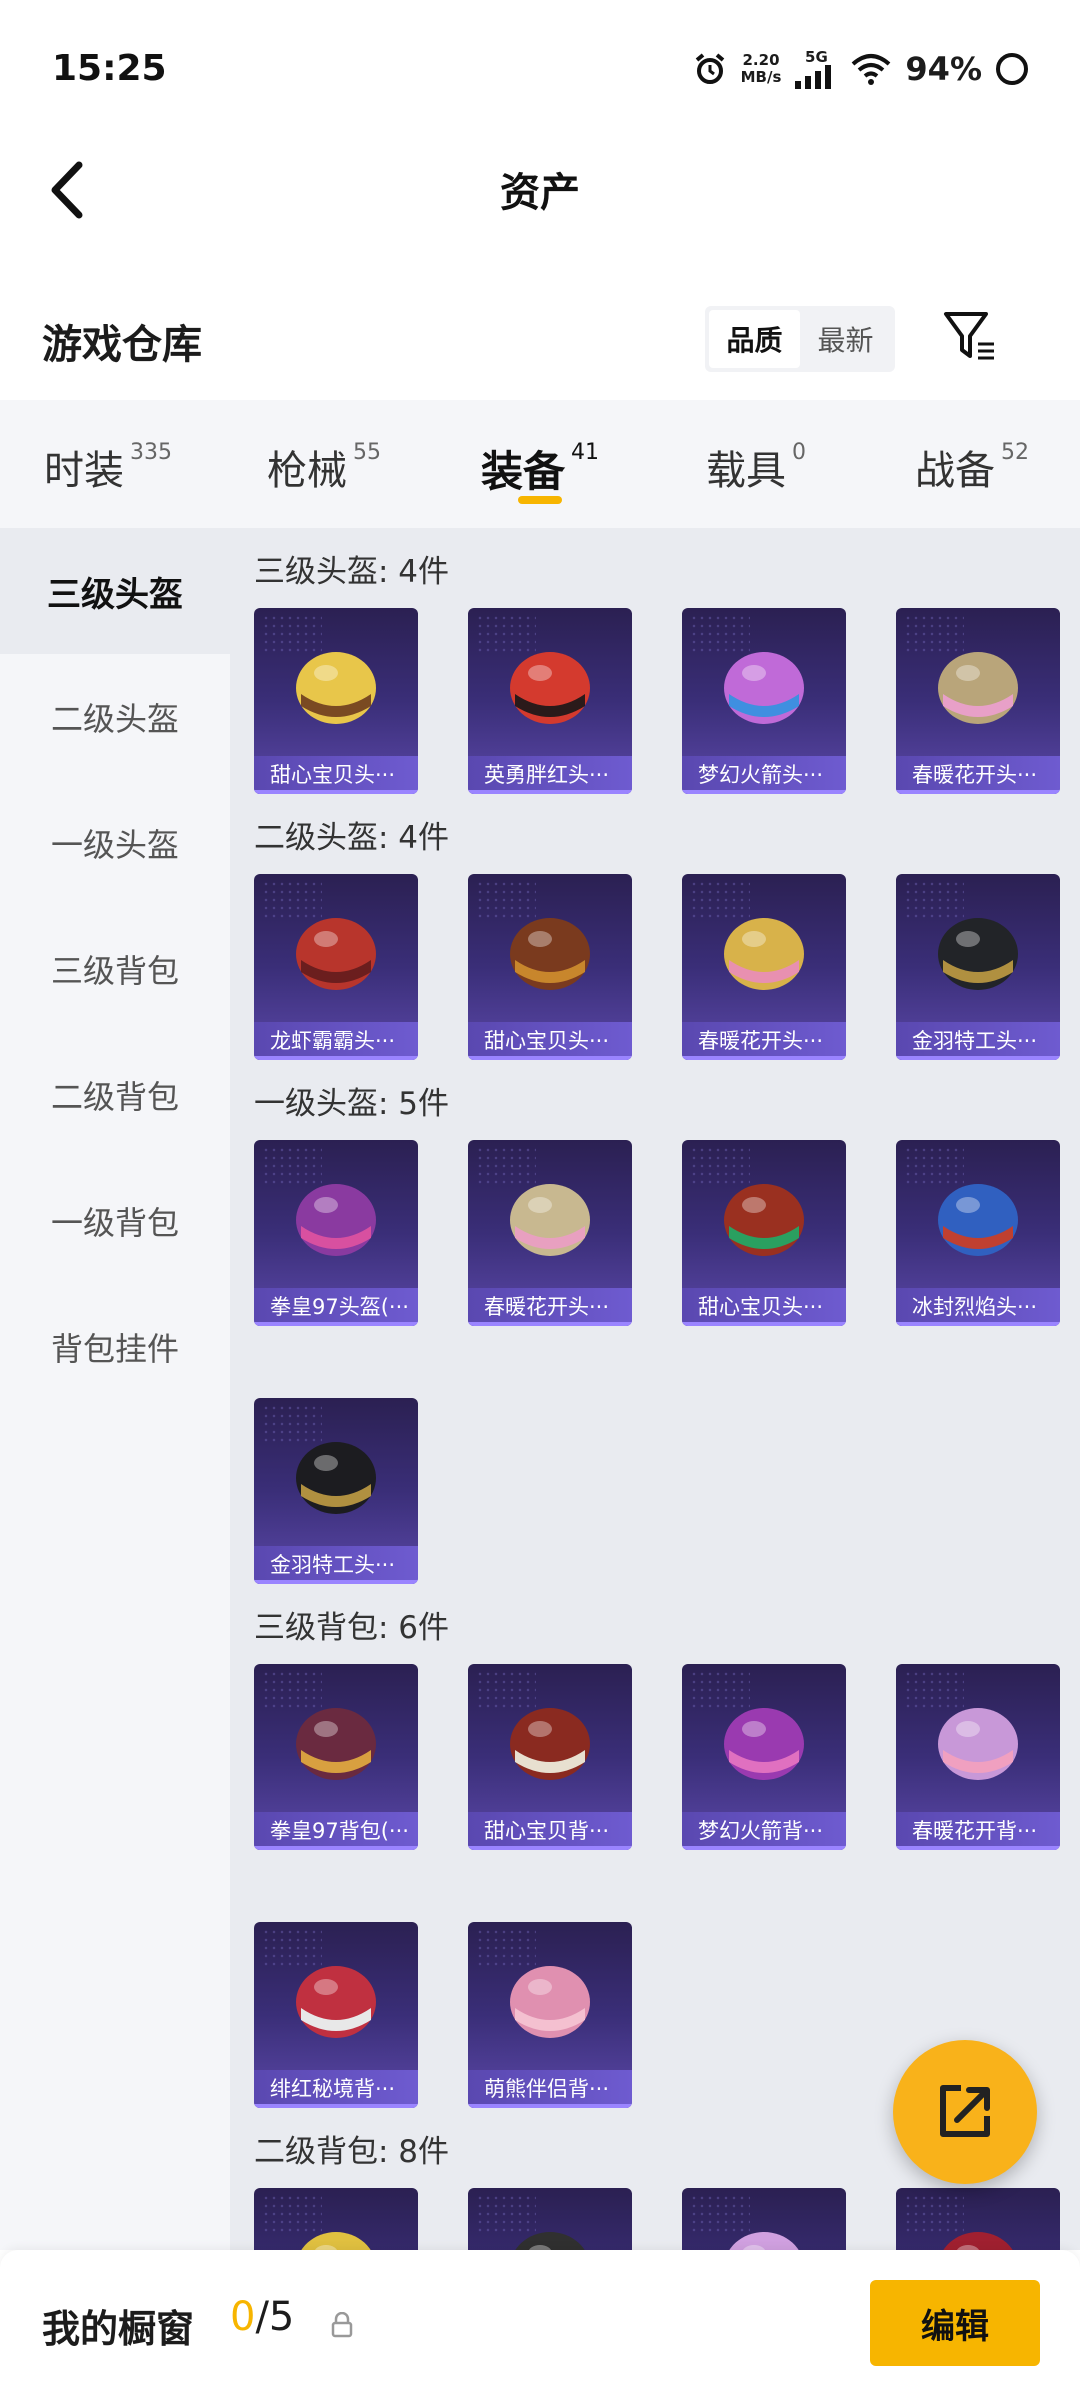 The height and width of the screenshot is (2400, 1080). I want to click on sort-quality-button: 品质, so click(754, 339).